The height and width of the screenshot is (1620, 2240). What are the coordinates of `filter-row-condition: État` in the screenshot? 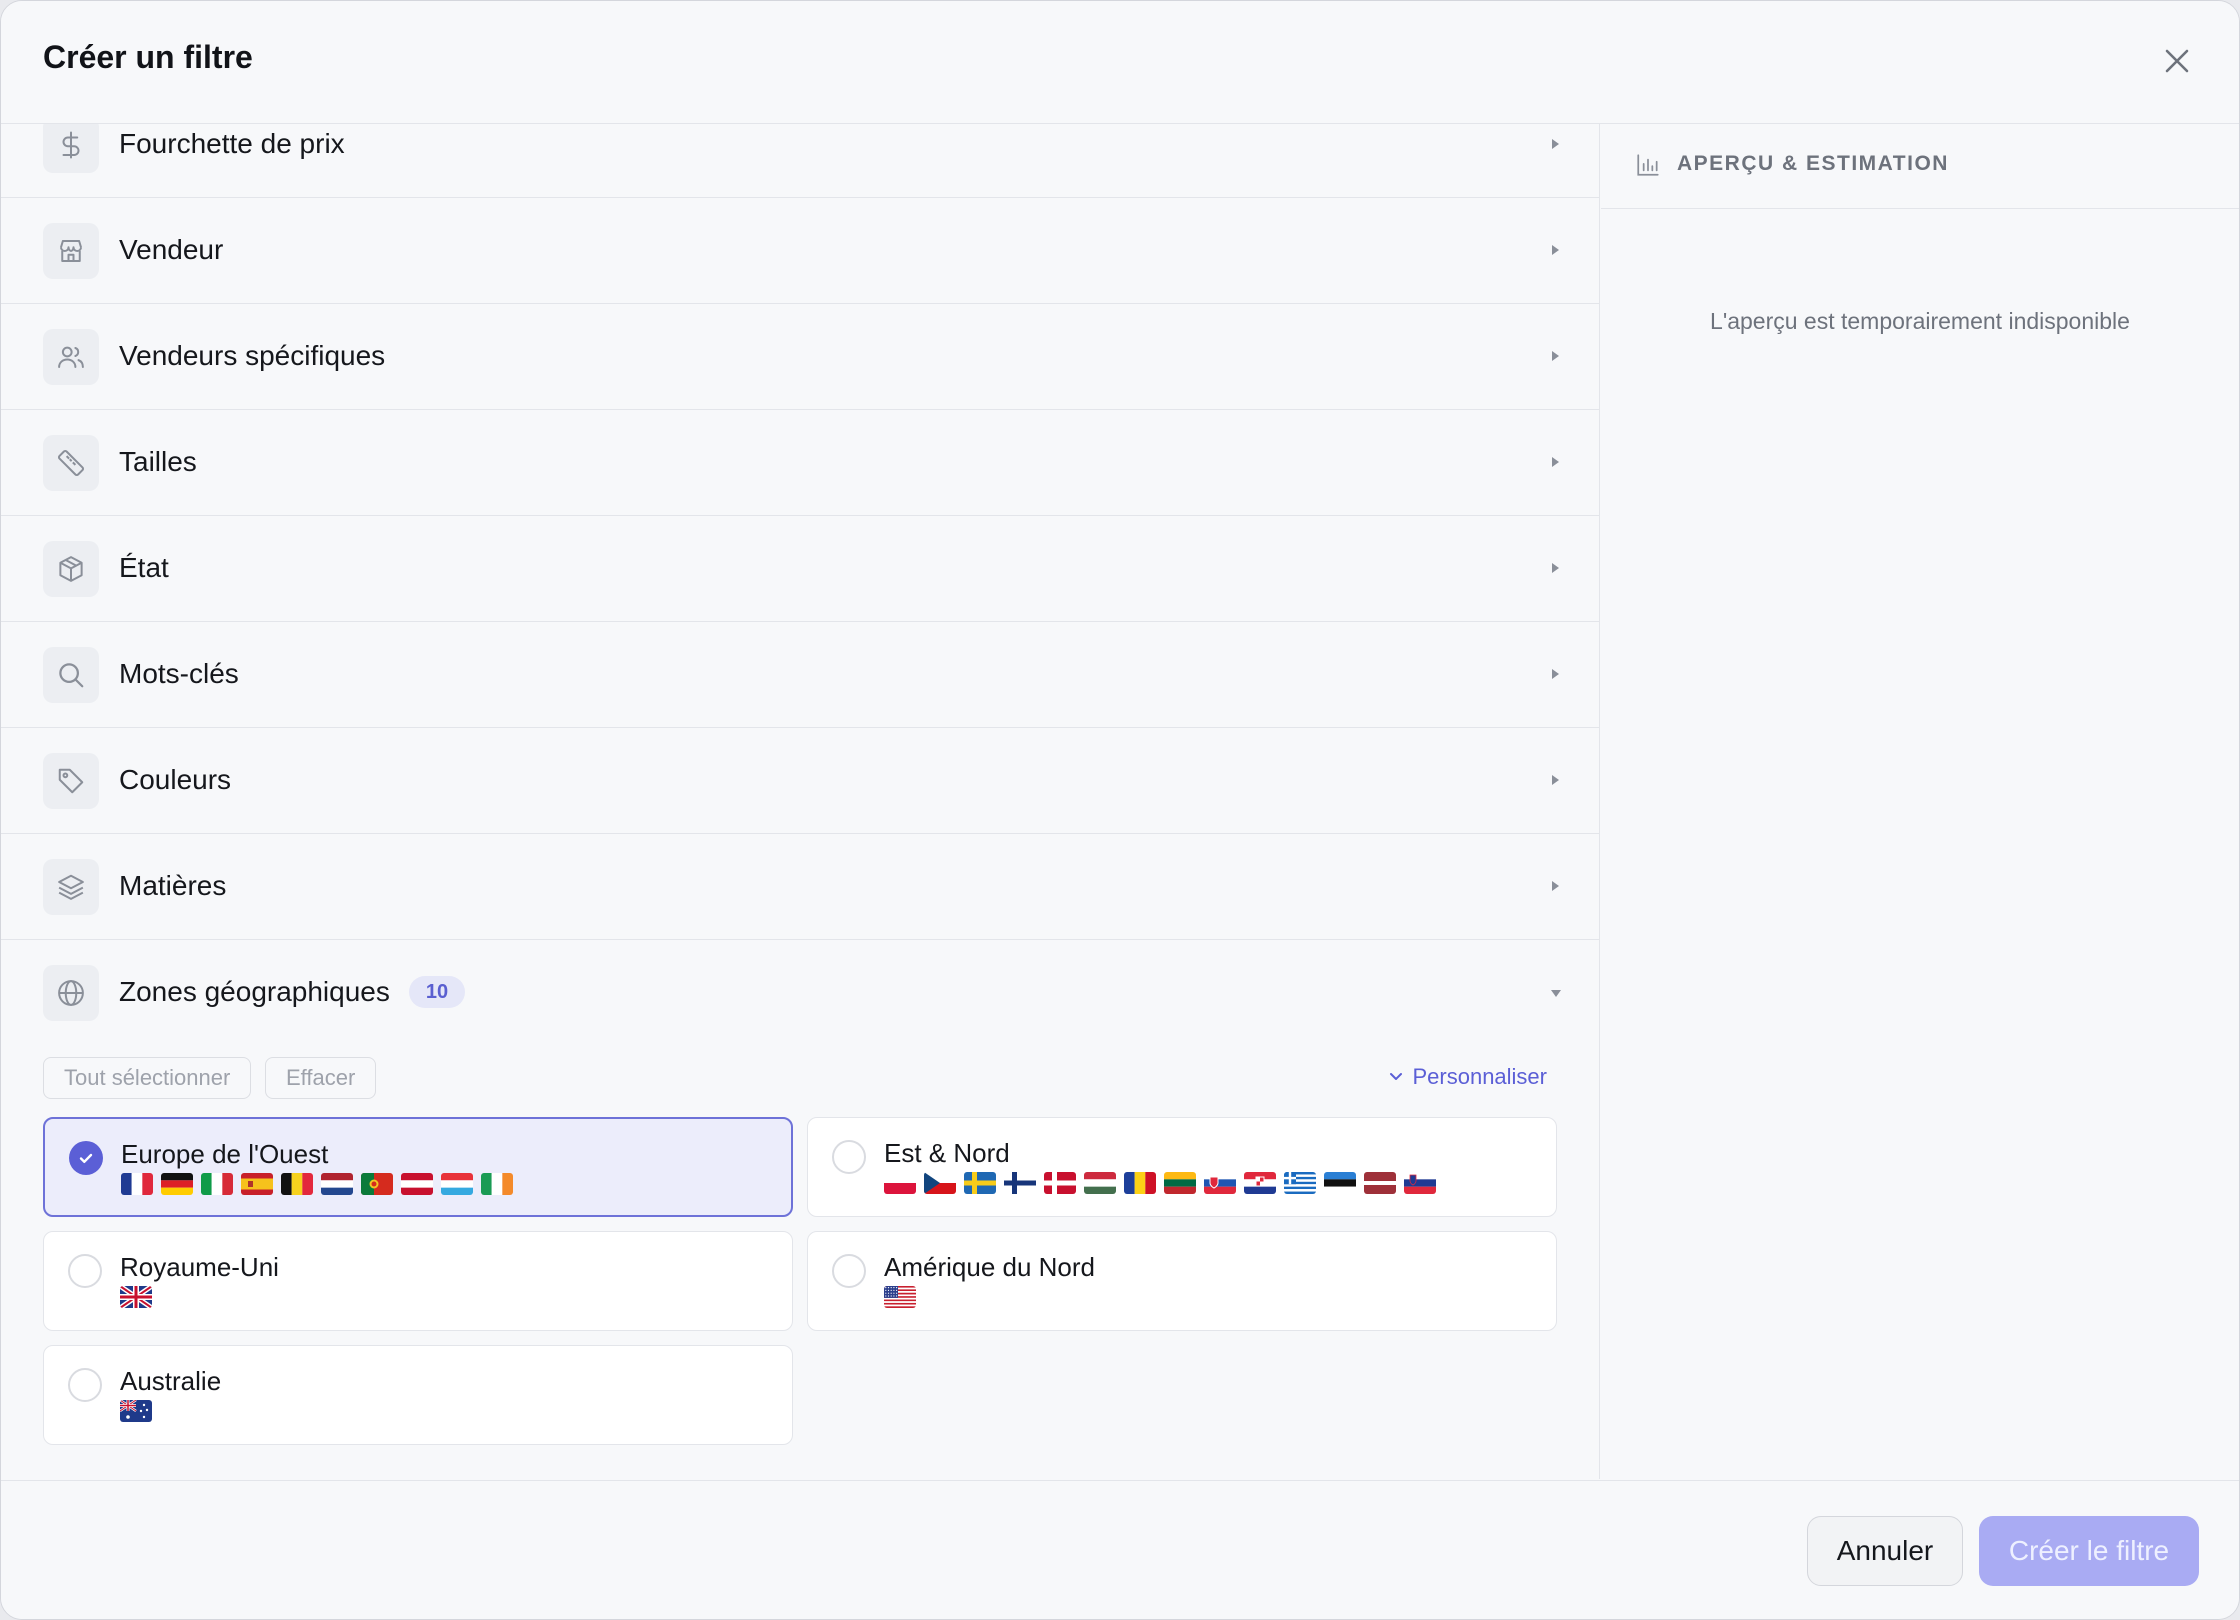 It's located at (800, 569).